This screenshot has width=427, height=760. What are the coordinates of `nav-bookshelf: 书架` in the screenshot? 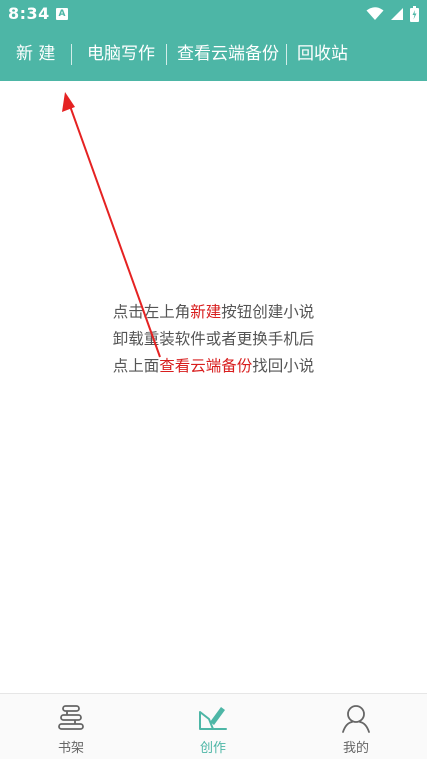 It's located at (71, 727).